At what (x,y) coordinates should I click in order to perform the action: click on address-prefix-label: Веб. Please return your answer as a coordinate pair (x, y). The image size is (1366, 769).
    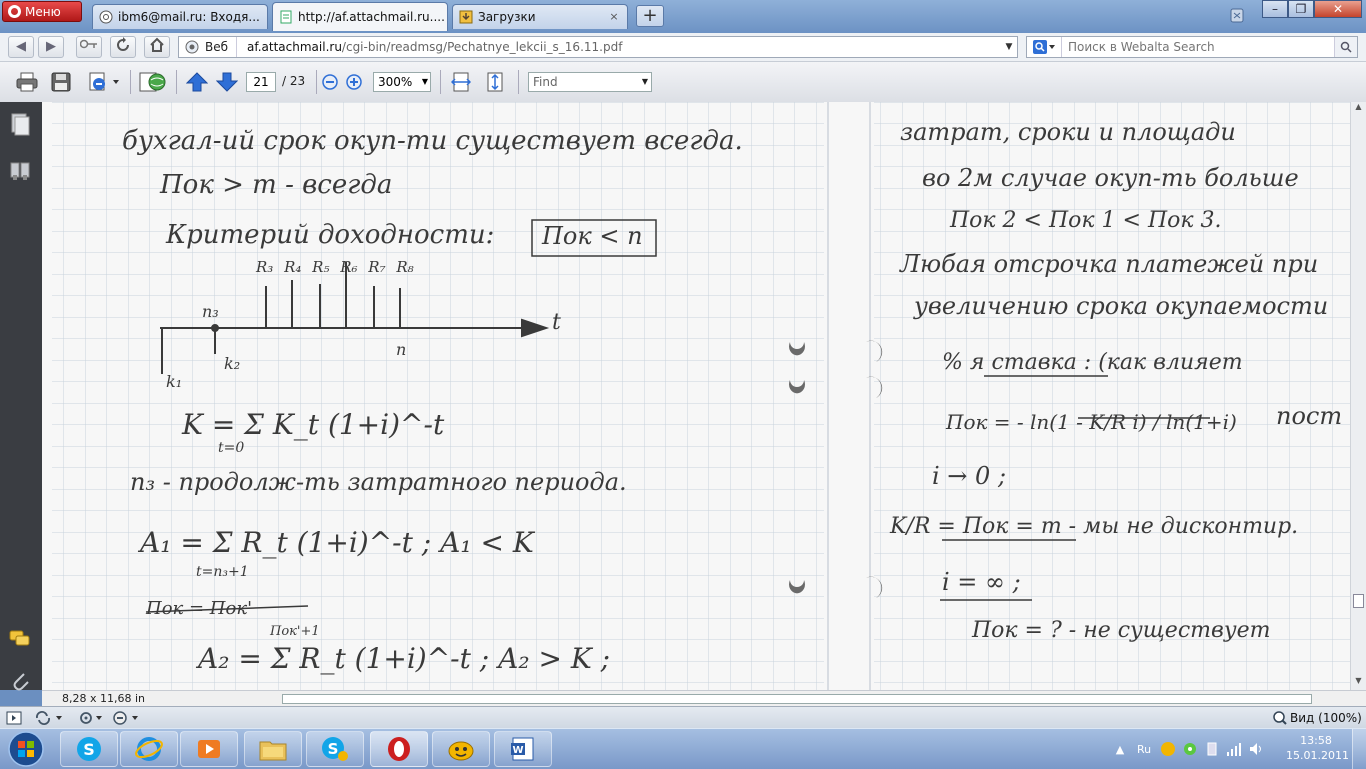
    Looking at the image, I should click on (217, 47).